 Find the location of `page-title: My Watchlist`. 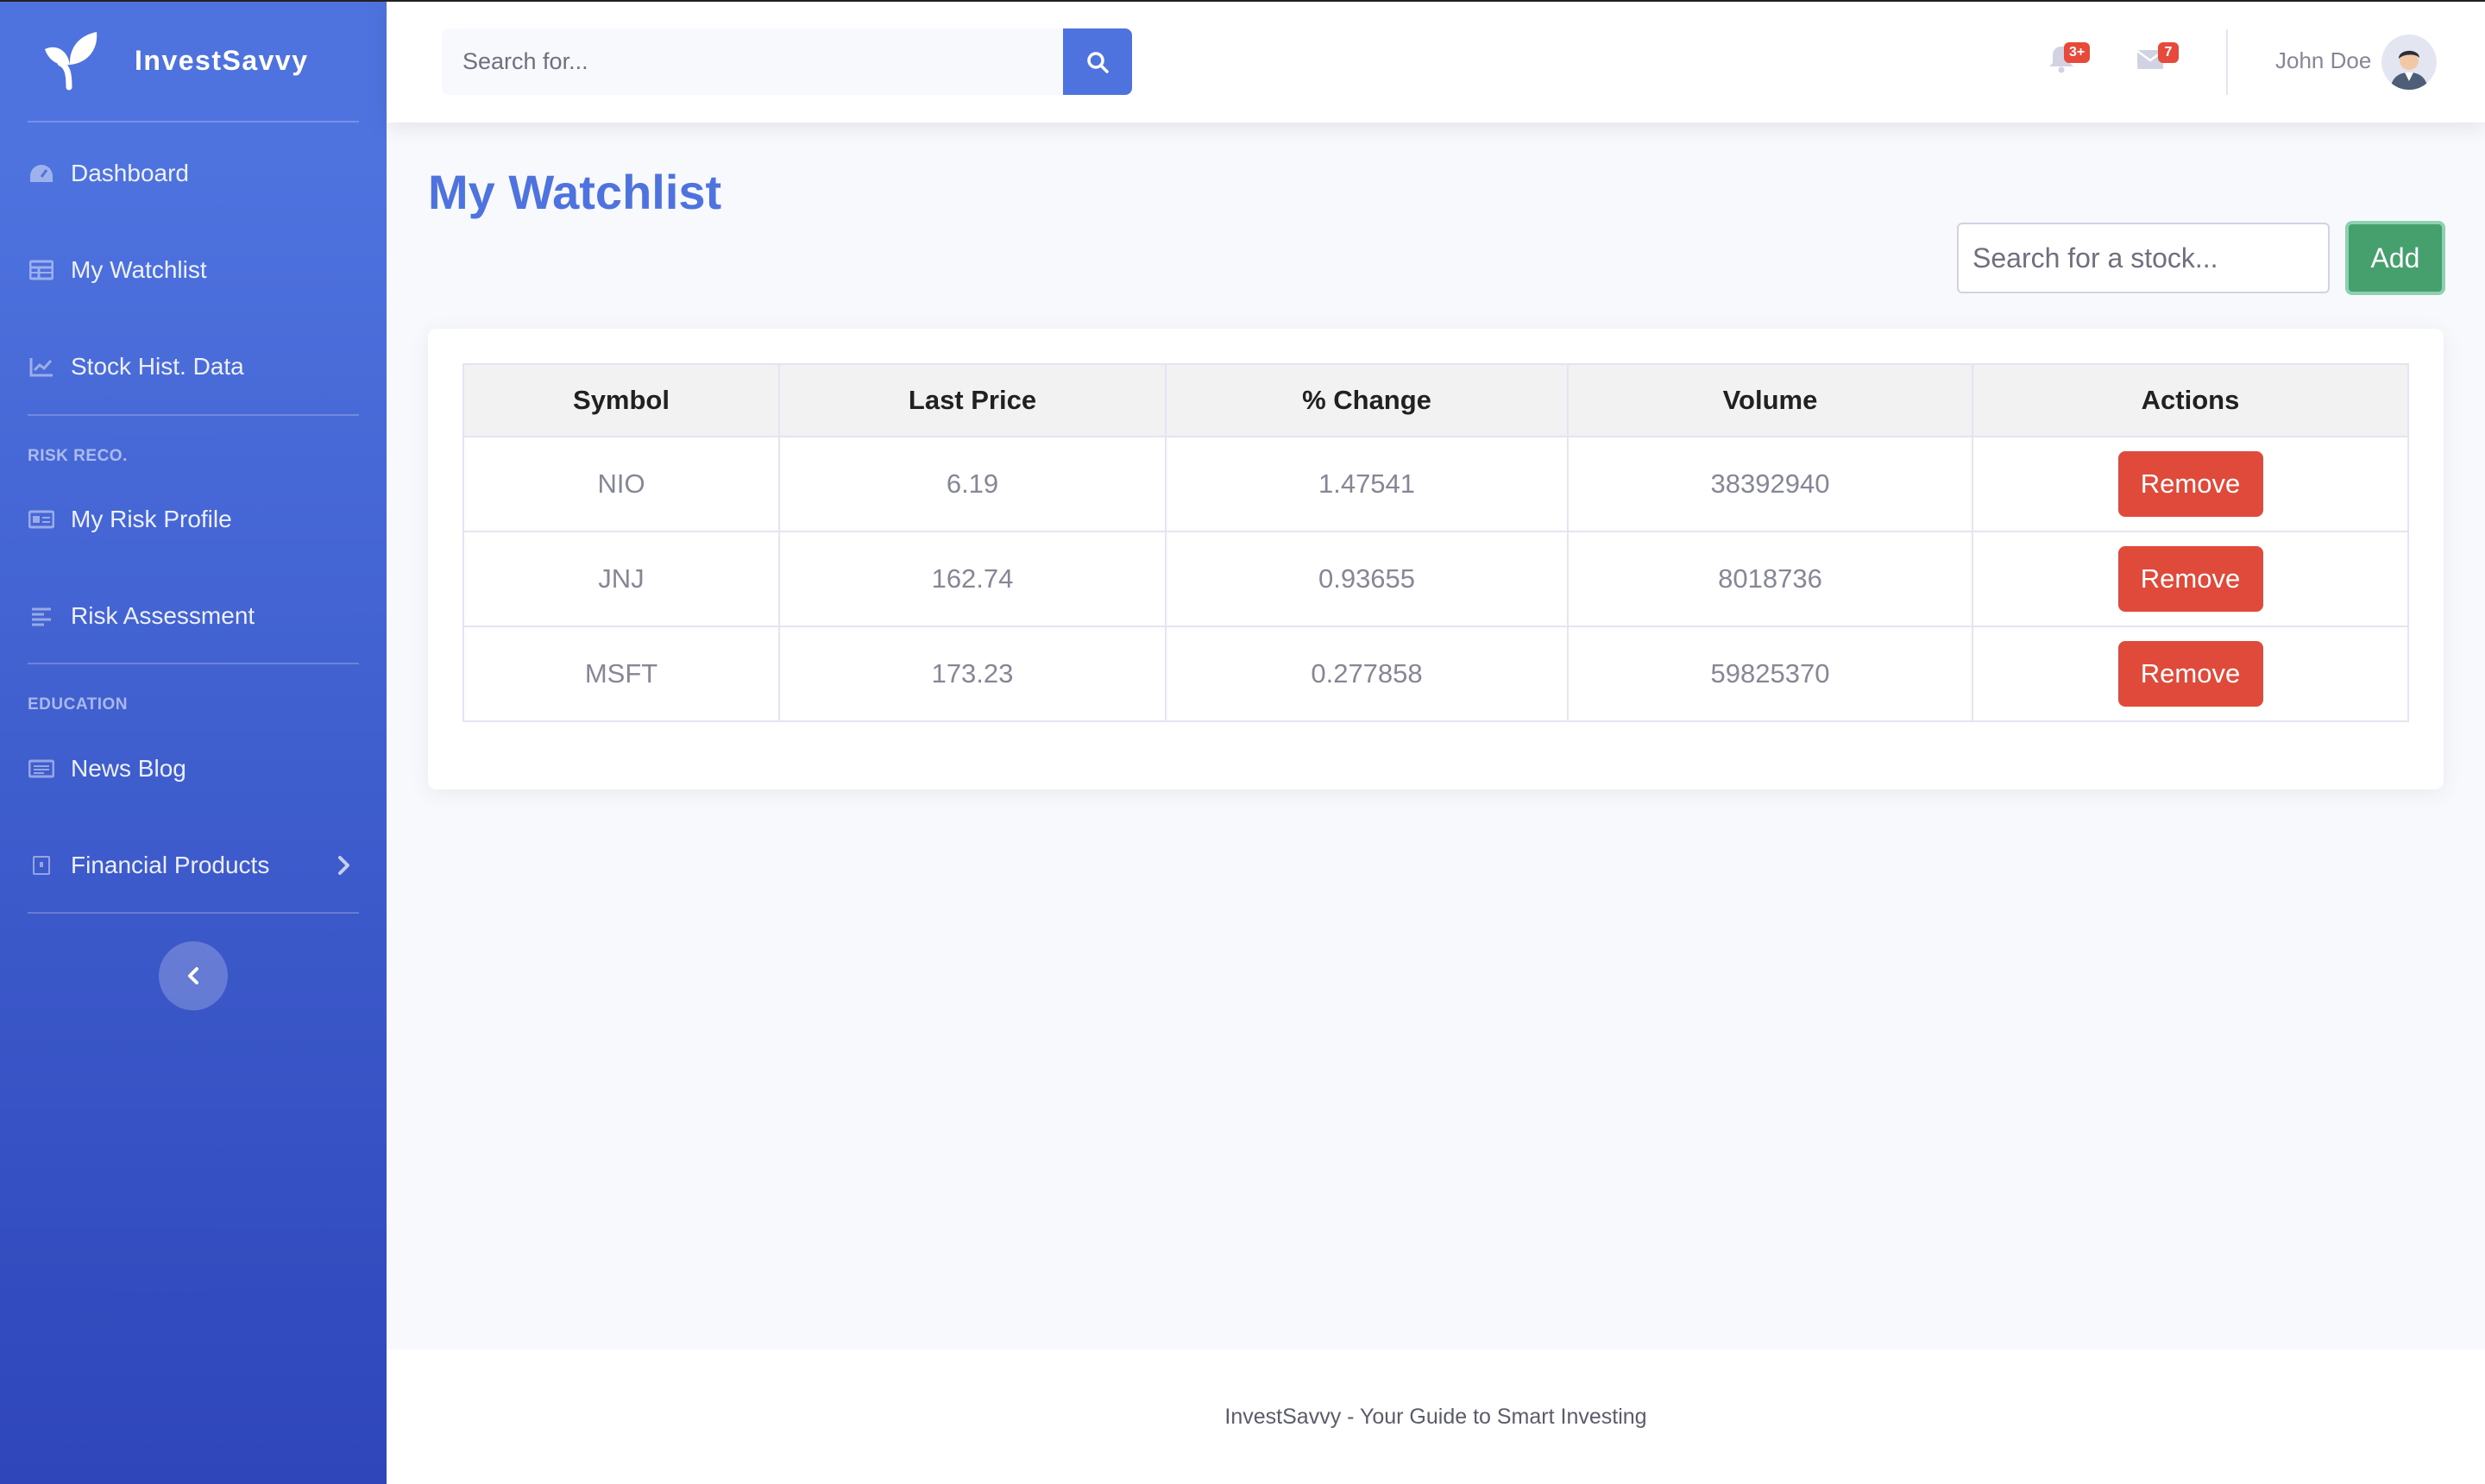

page-title: My Watchlist is located at coordinates (575, 192).